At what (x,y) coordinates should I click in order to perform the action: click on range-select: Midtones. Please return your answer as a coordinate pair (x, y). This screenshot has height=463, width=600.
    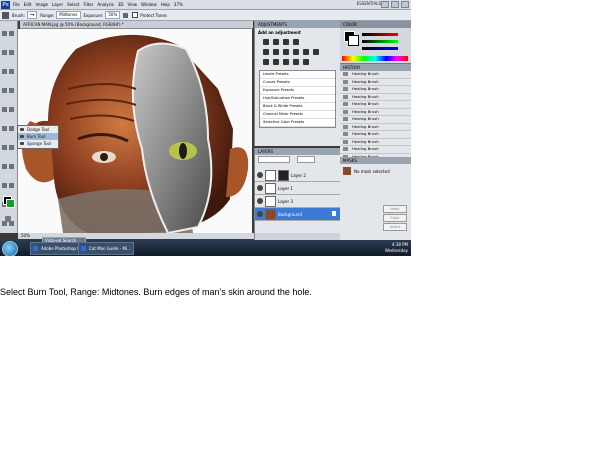
    Looking at the image, I should click on (68, 15).